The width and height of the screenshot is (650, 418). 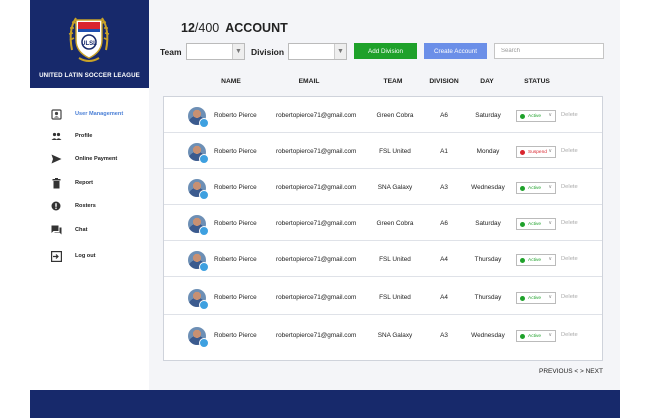 I want to click on chat-icon, so click(x=56, y=230).